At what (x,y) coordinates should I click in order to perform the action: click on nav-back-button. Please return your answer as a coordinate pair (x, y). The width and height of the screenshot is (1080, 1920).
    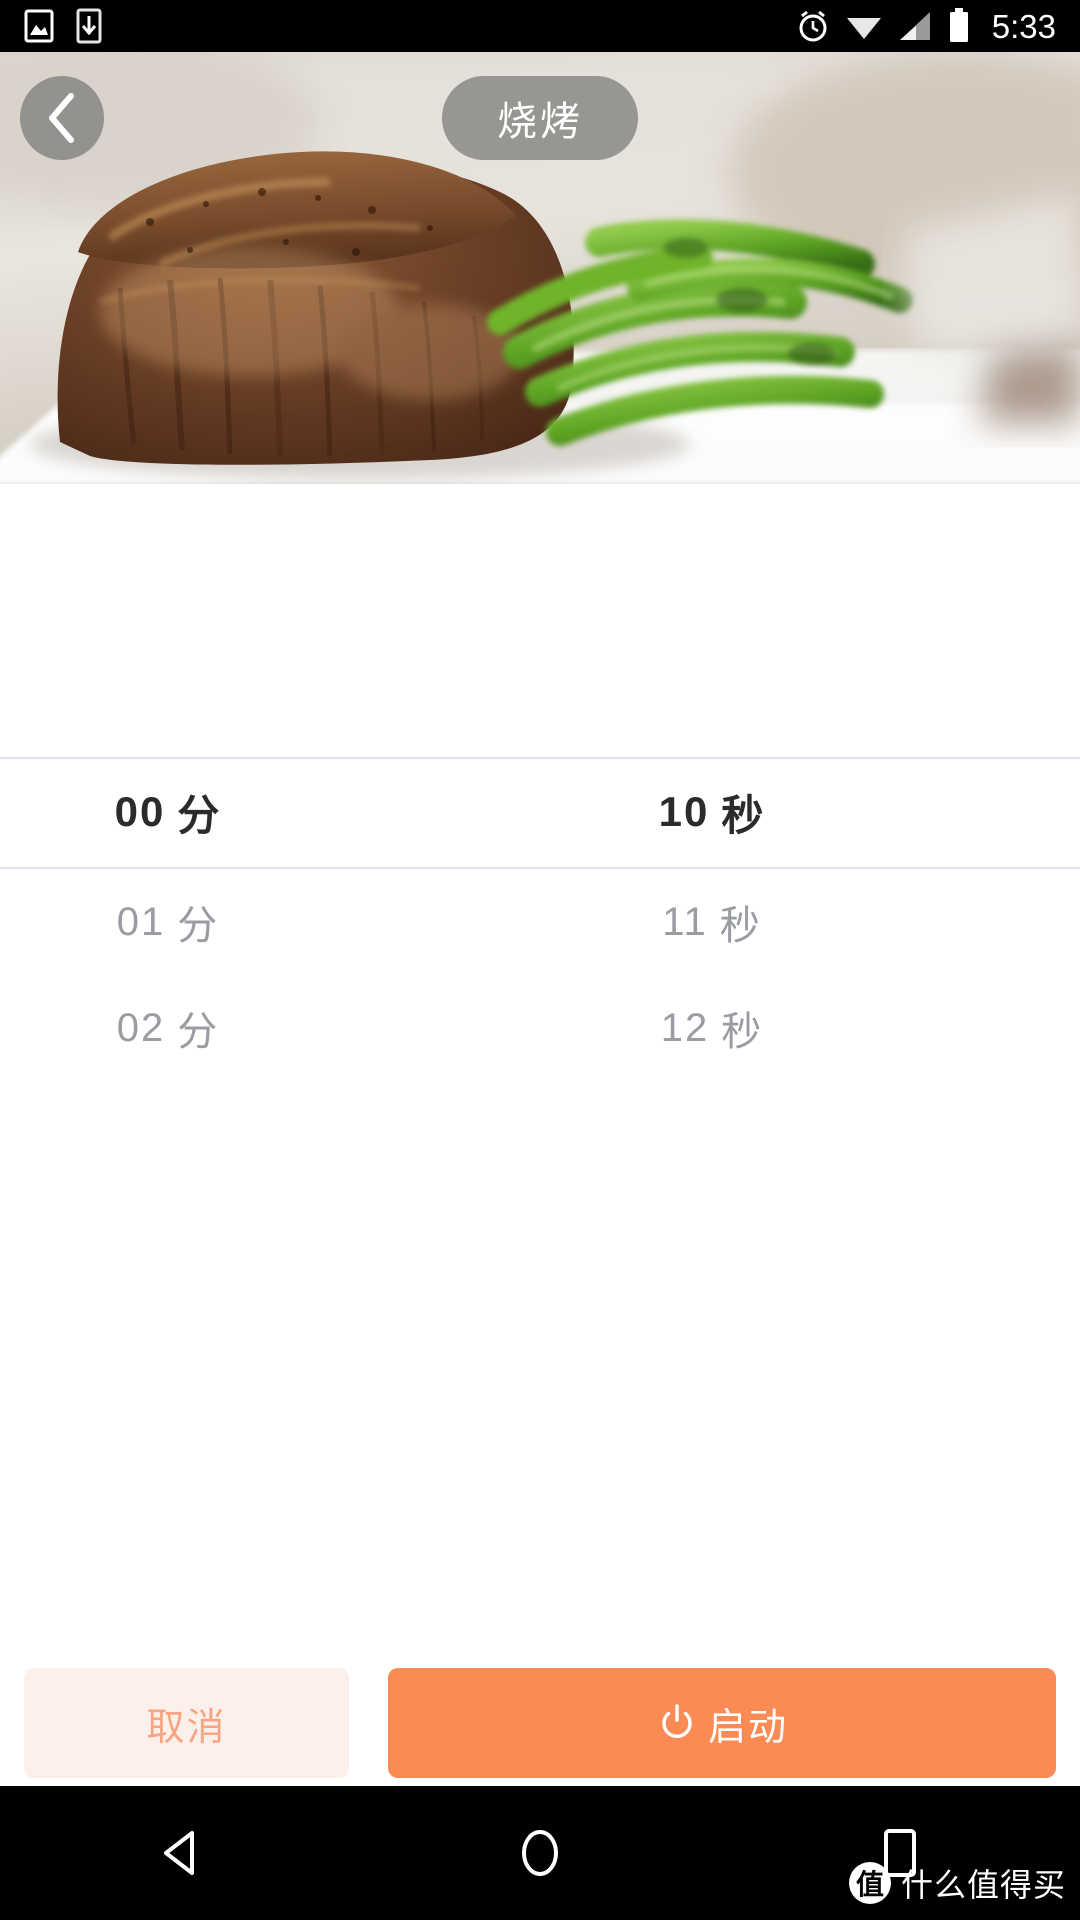
    Looking at the image, I should click on (180, 1853).